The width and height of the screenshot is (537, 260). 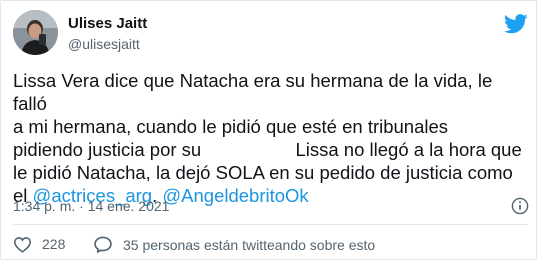 What do you see at coordinates (104, 44) in the screenshot?
I see `author-handle: @ulisesjaitt` at bounding box center [104, 44].